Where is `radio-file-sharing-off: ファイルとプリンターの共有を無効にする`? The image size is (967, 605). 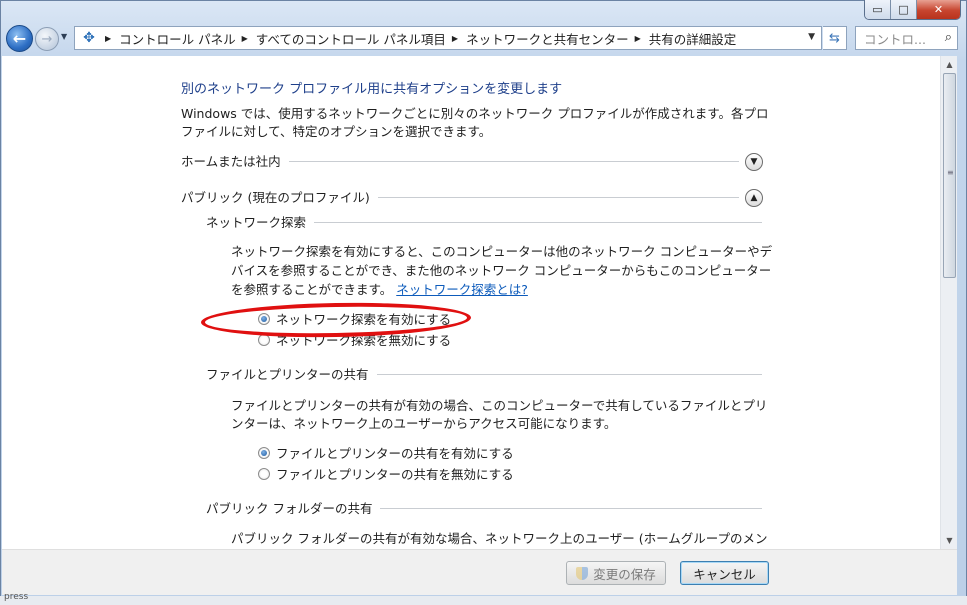
radio-file-sharing-off: ファイルとプリンターの共有を無効にする is located at coordinates (386, 473).